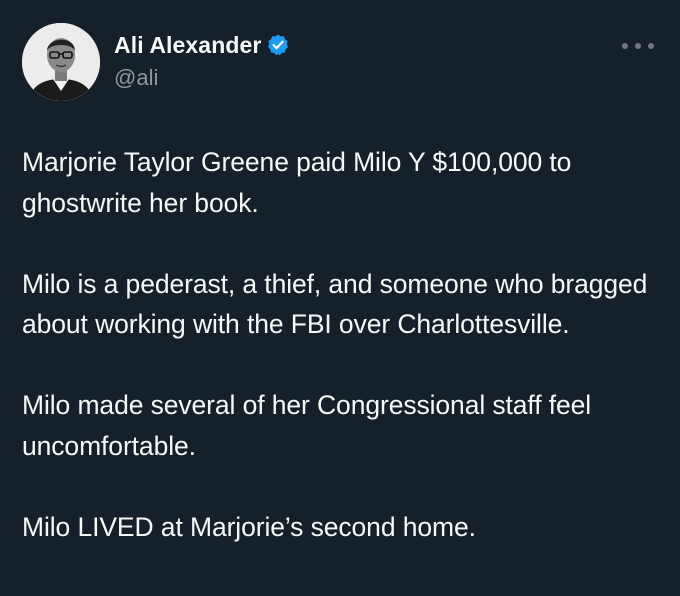 The height and width of the screenshot is (596, 680). I want to click on avatar-image, so click(61, 62).